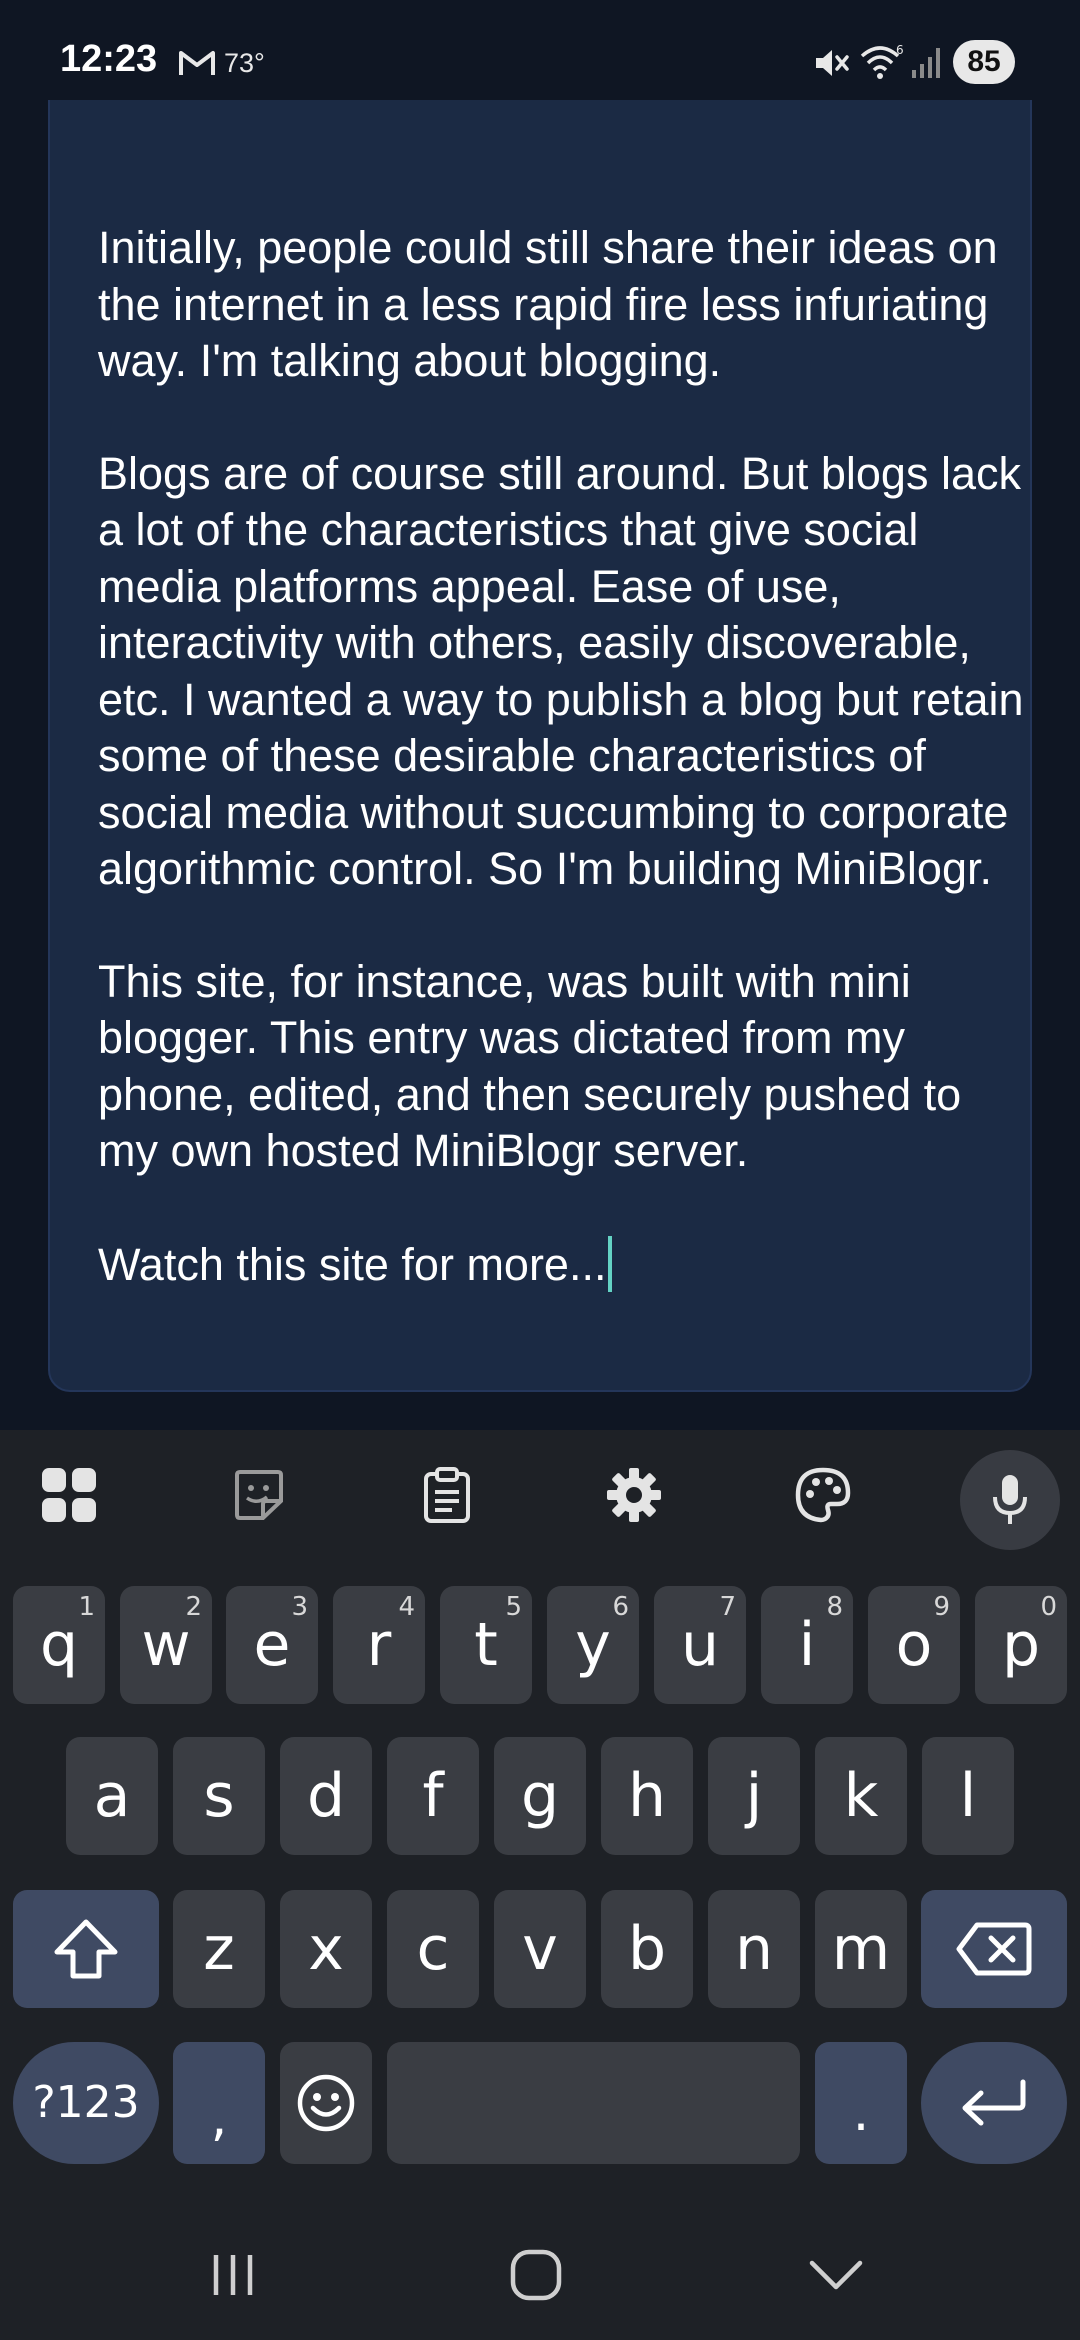 The image size is (1080, 2340). I want to click on key-y: y6, so click(593, 1645).